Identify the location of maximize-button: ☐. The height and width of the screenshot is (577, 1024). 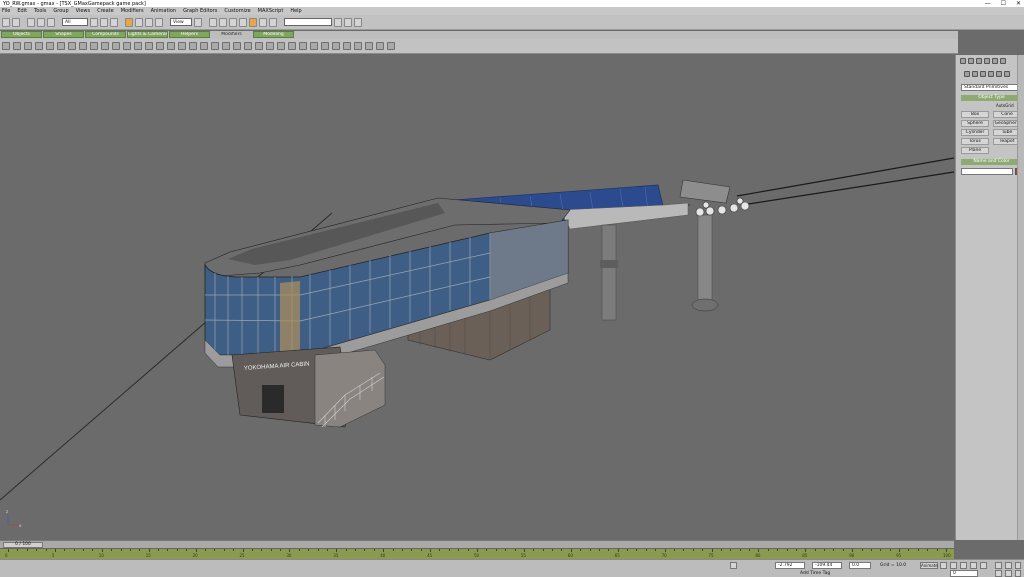
(1003, 3).